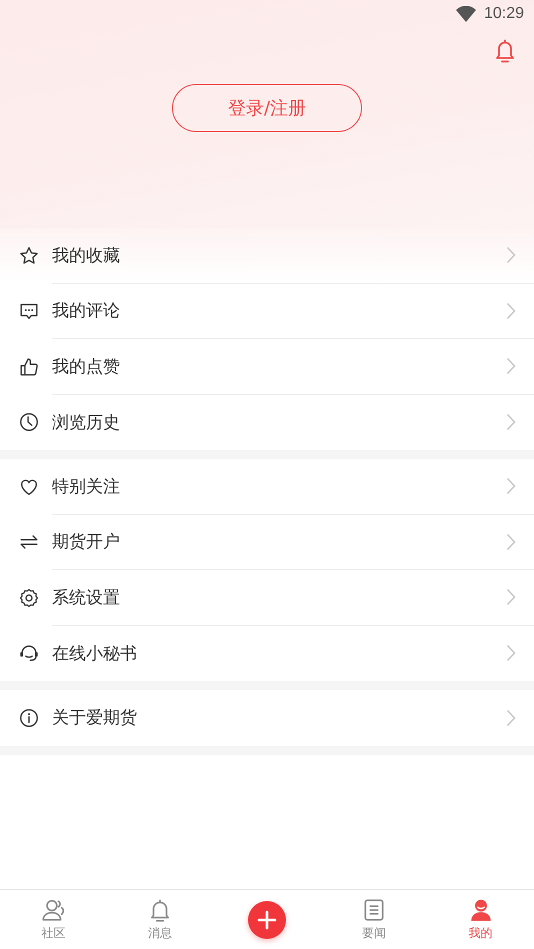  I want to click on menu-item: 在线小秘书, so click(267, 653).